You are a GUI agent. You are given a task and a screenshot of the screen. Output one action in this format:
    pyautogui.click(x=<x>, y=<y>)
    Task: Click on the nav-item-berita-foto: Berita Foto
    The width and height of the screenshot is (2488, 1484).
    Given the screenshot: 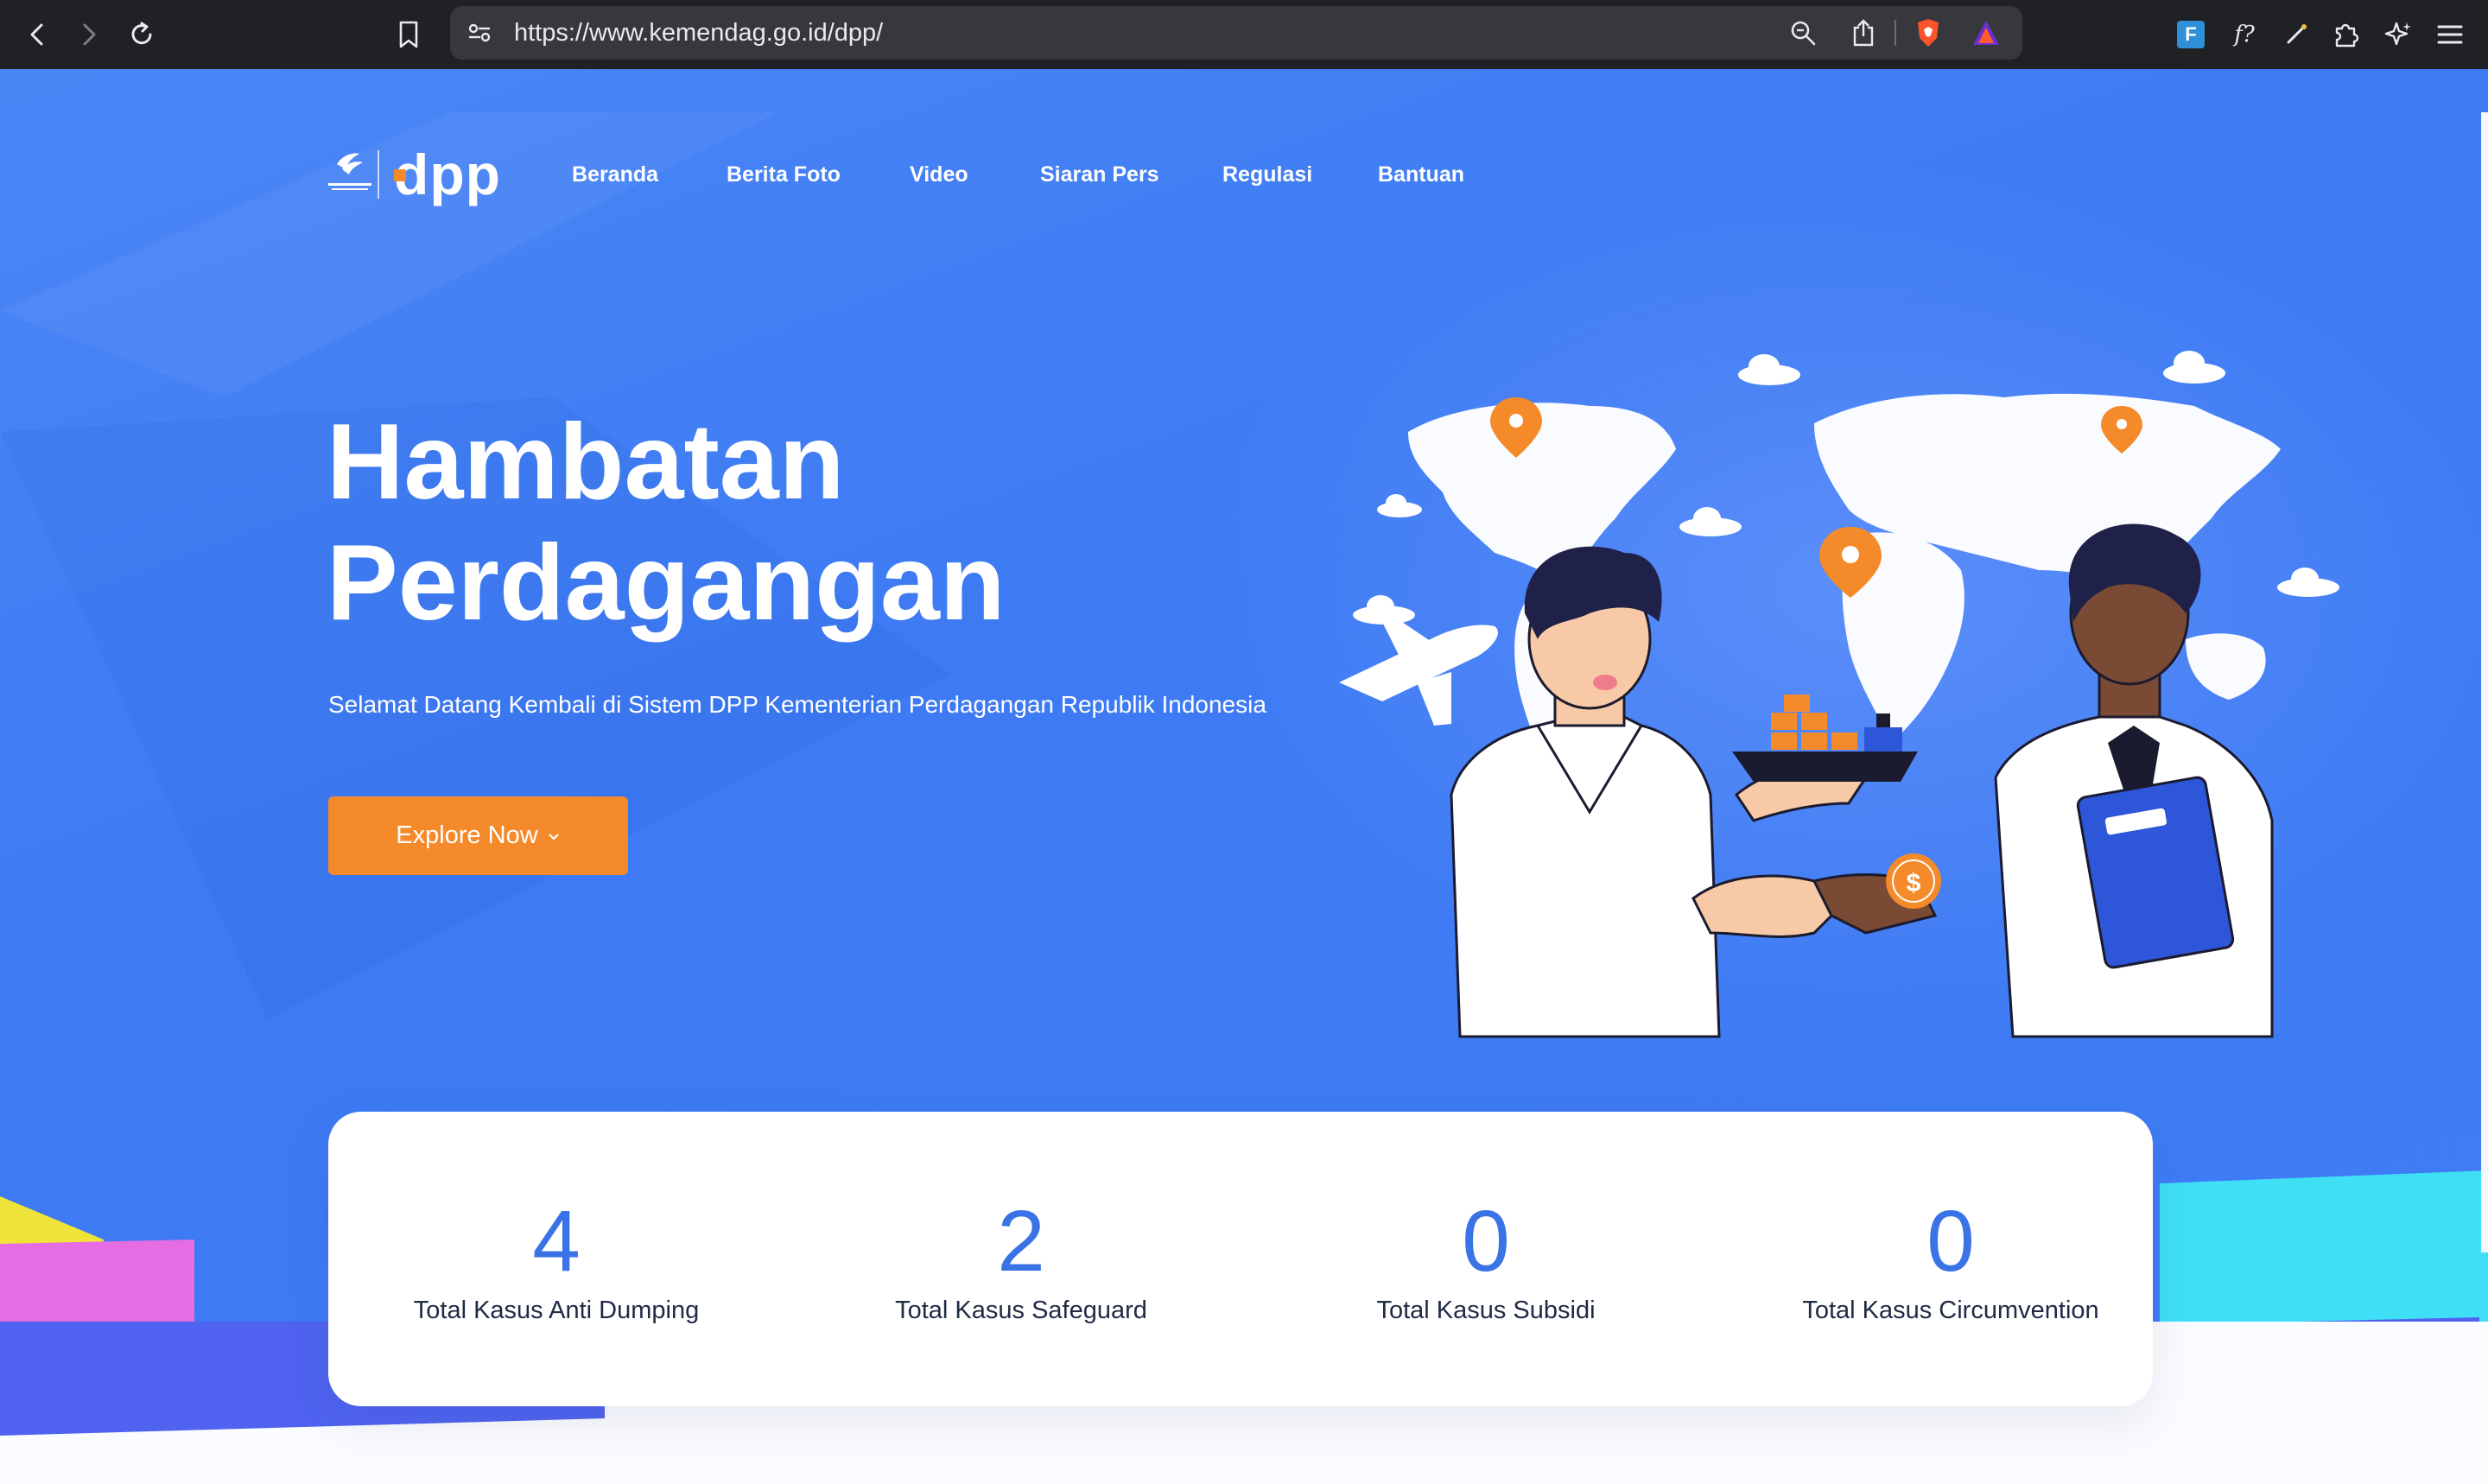 What is the action you would take?
    pyautogui.click(x=784, y=174)
    